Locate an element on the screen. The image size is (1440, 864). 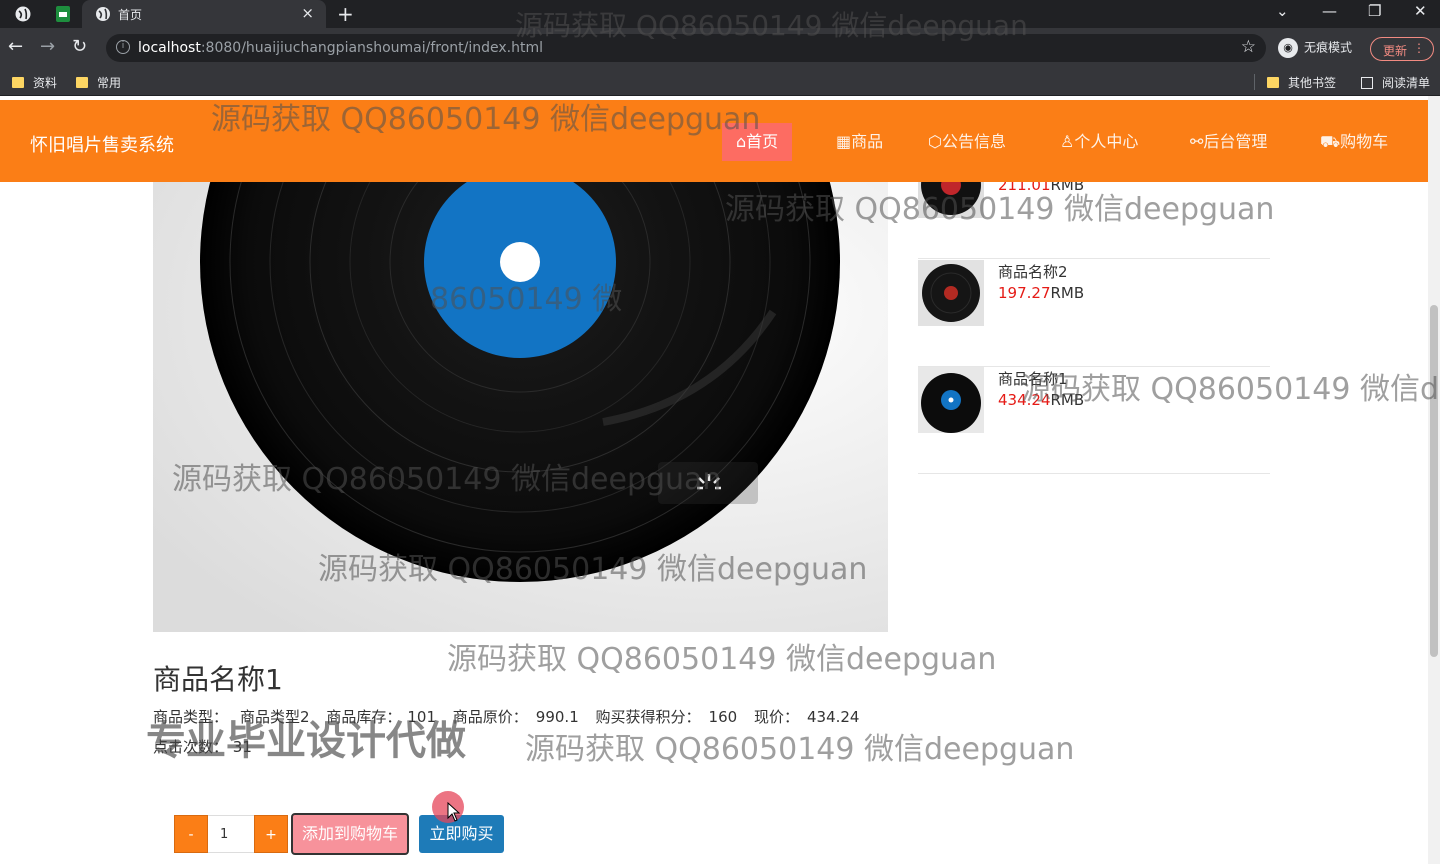
bookmark-folder-changyong: 常用 is located at coordinates (98, 82).